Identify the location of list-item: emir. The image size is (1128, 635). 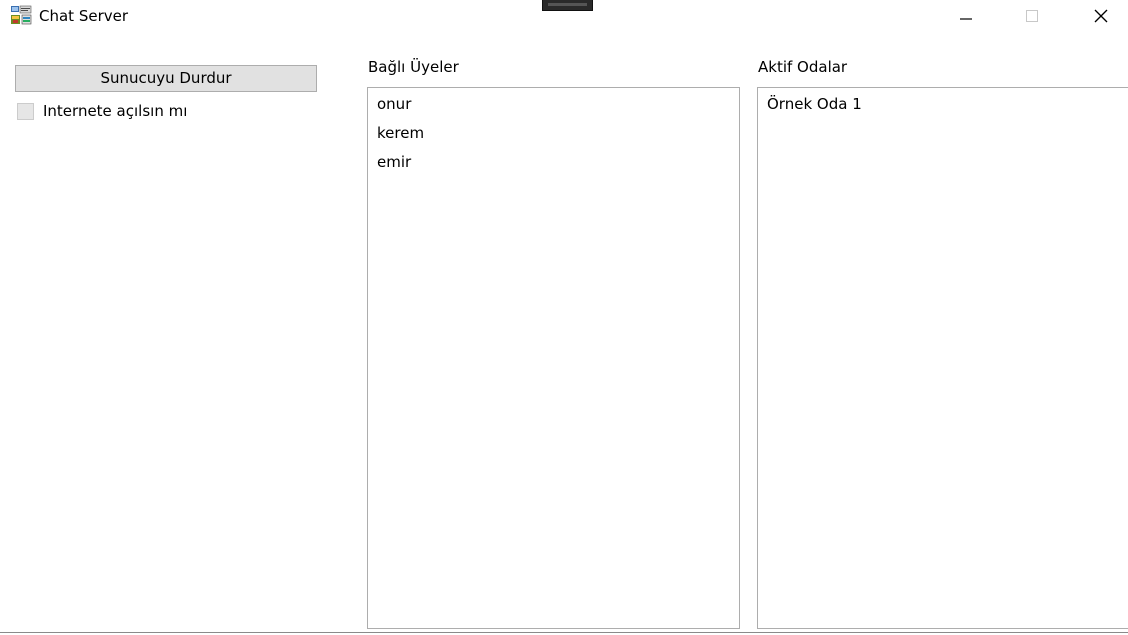
(394, 162).